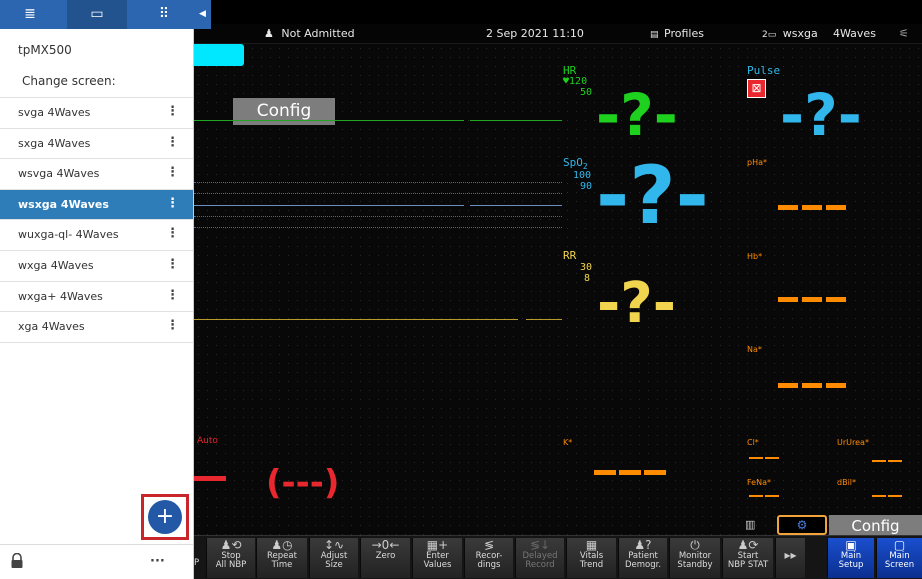  I want to click on smartkey-icon: ▣, so click(851, 545).